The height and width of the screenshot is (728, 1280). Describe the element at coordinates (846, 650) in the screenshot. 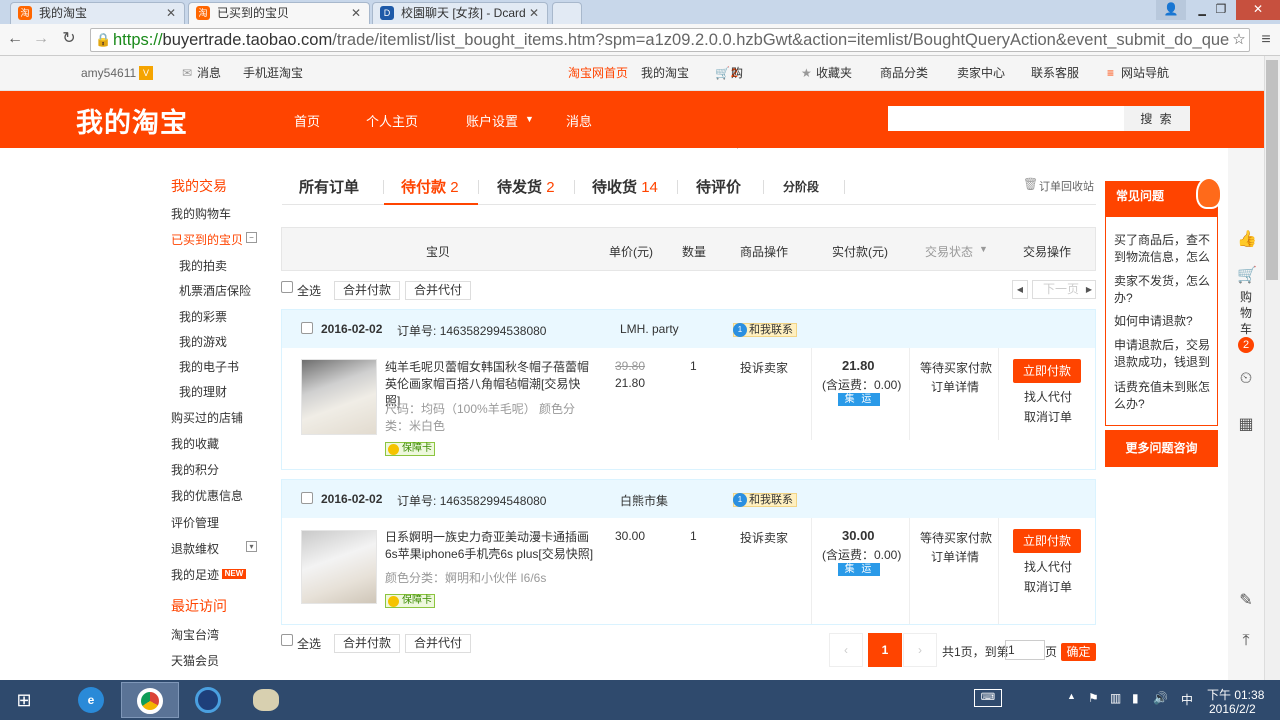

I see `prev-page-icon: ‹` at that location.